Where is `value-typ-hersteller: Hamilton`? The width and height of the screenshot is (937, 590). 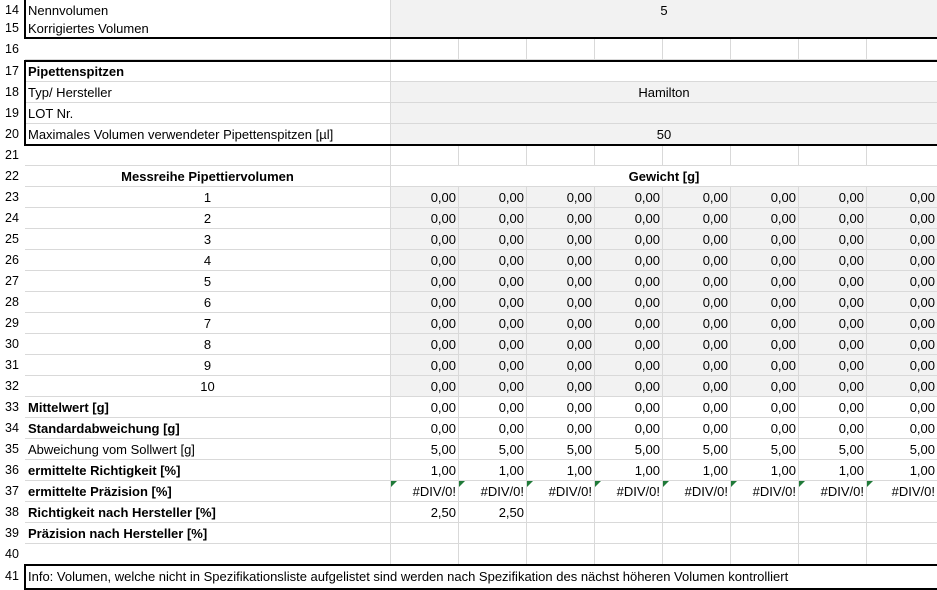
value-typ-hersteller: Hamilton is located at coordinates (664, 92).